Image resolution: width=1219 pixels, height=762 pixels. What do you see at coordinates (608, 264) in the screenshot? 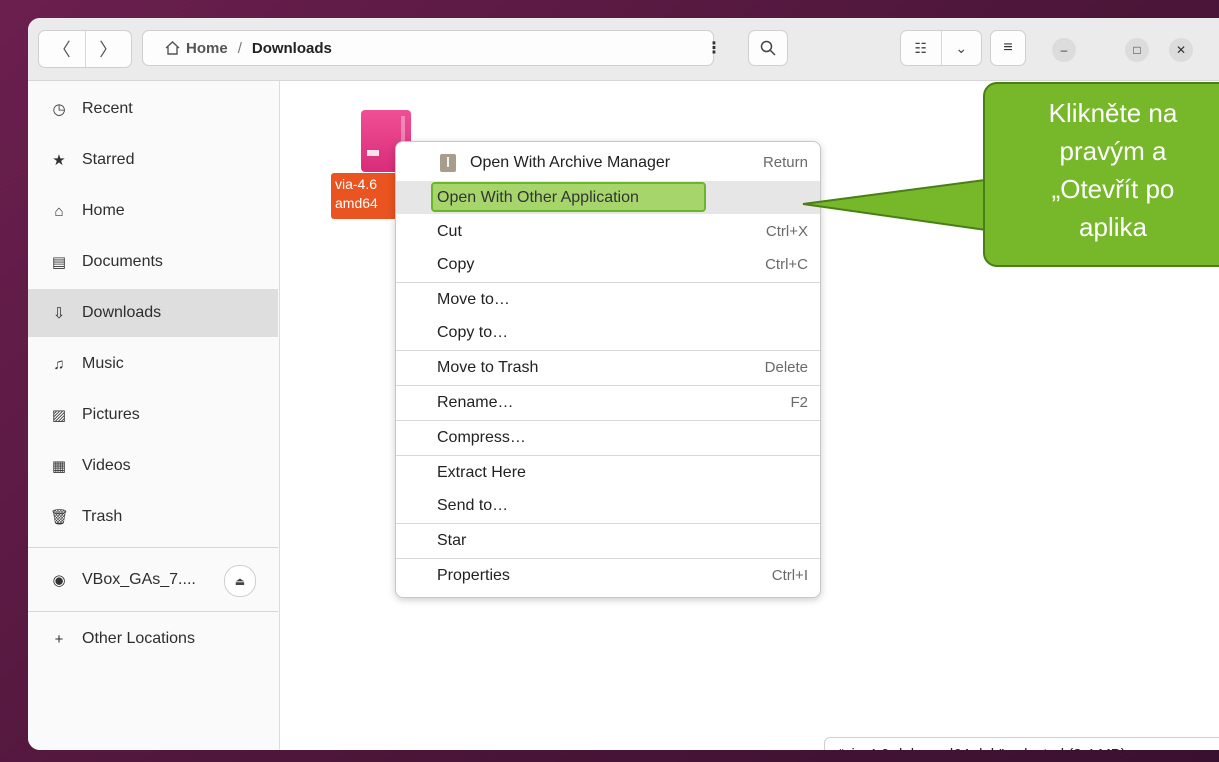
I see `menu-item-copy: Copy Ctrl+C` at bounding box center [608, 264].